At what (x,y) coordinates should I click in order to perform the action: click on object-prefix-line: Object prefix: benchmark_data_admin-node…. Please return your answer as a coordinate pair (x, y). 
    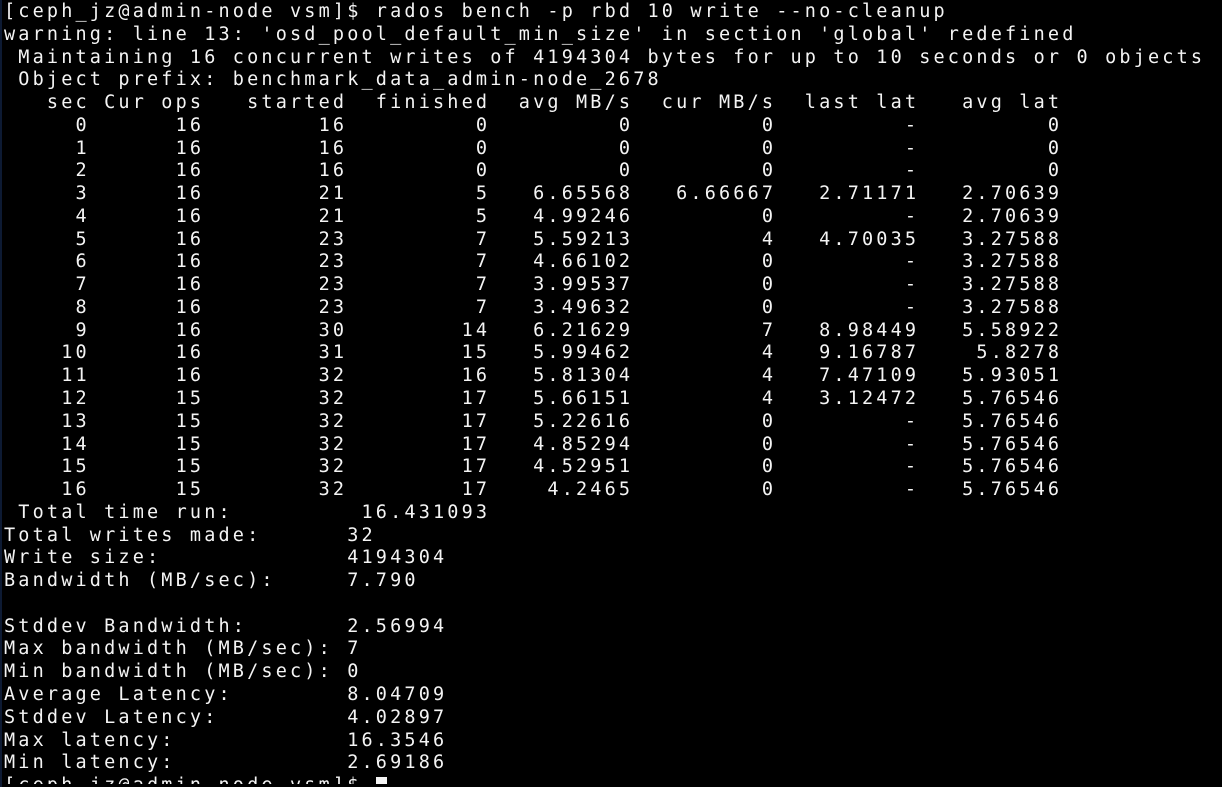
    Looking at the image, I should click on (333, 80).